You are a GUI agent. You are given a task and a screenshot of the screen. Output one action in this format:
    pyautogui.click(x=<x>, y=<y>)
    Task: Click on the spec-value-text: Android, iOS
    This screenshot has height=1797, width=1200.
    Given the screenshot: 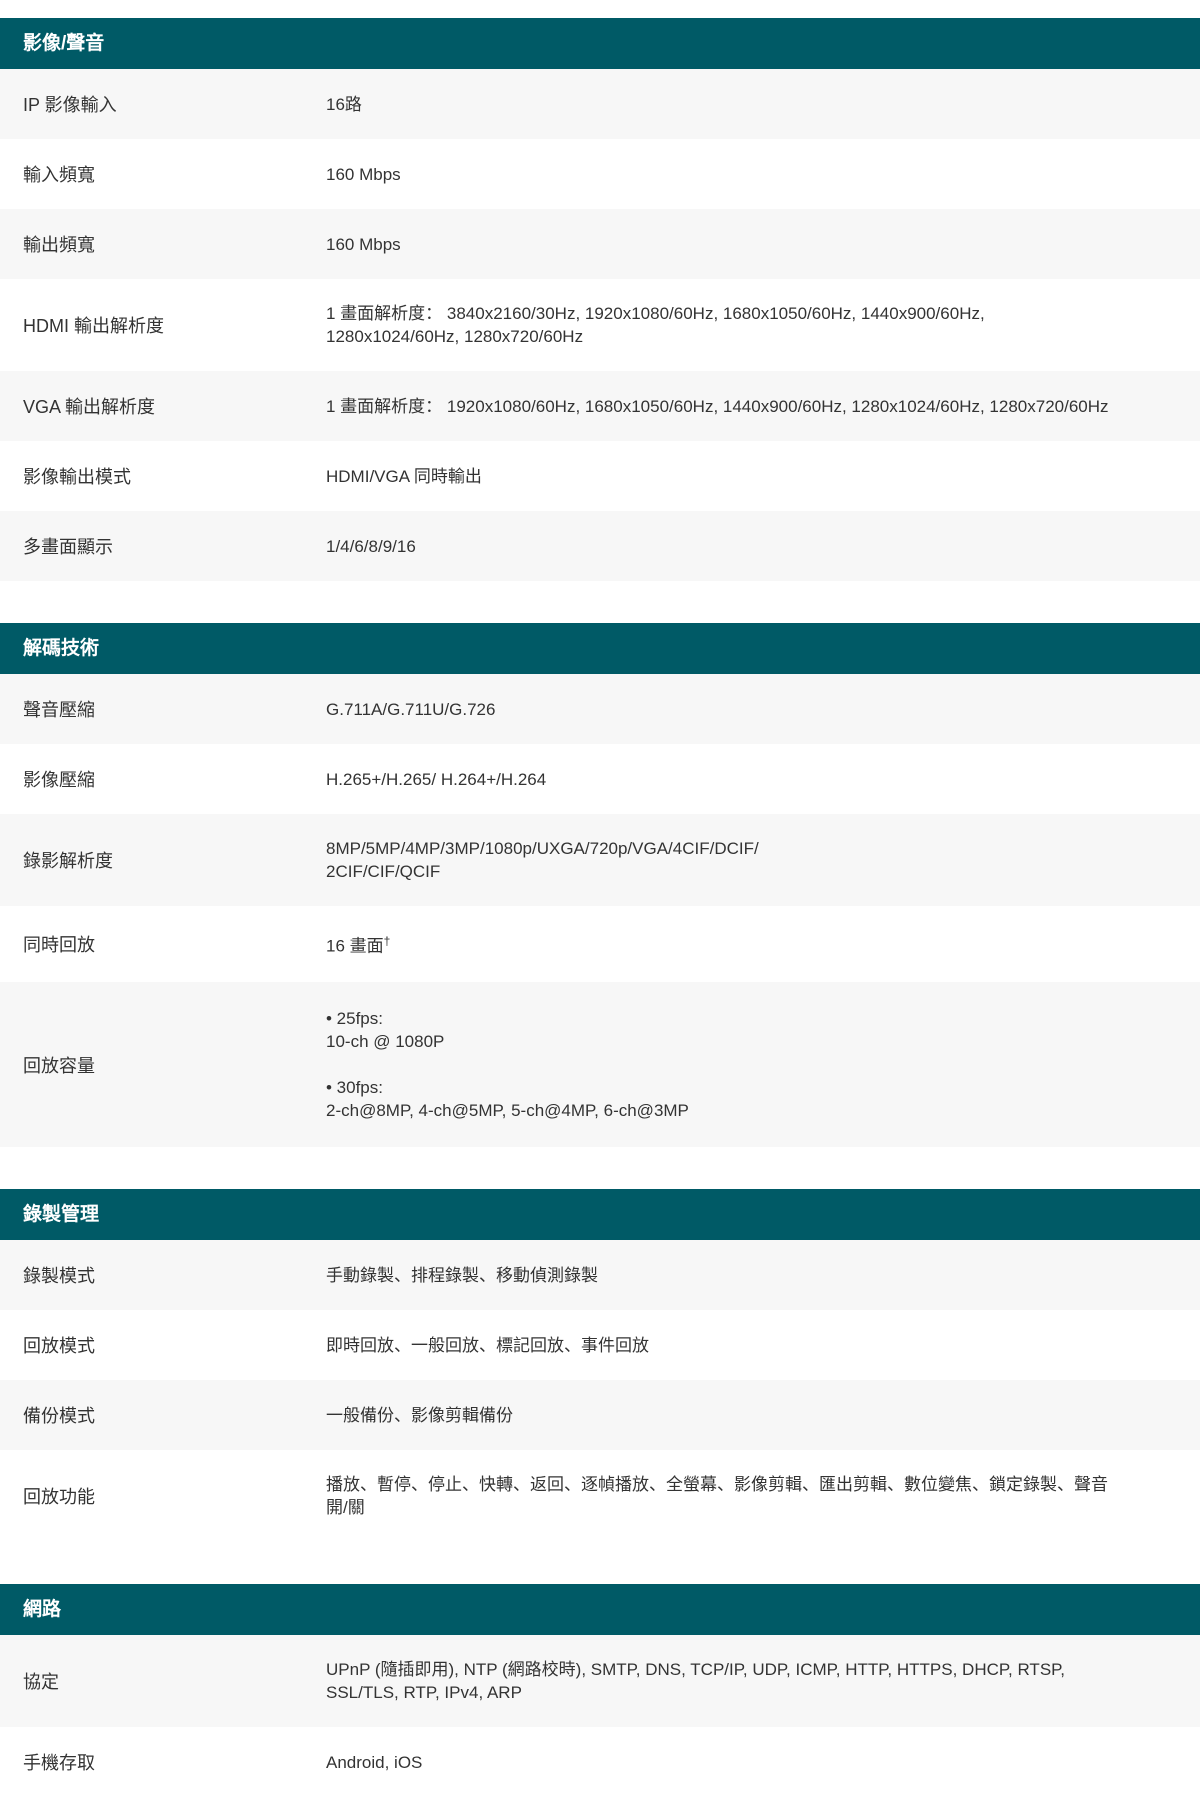 What is the action you would take?
    pyautogui.click(x=374, y=1762)
    